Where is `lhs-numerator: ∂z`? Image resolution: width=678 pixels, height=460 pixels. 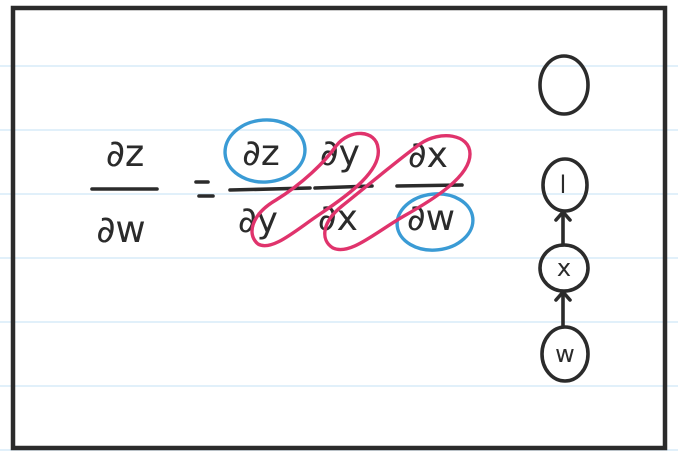 lhs-numerator: ∂z is located at coordinates (125, 153).